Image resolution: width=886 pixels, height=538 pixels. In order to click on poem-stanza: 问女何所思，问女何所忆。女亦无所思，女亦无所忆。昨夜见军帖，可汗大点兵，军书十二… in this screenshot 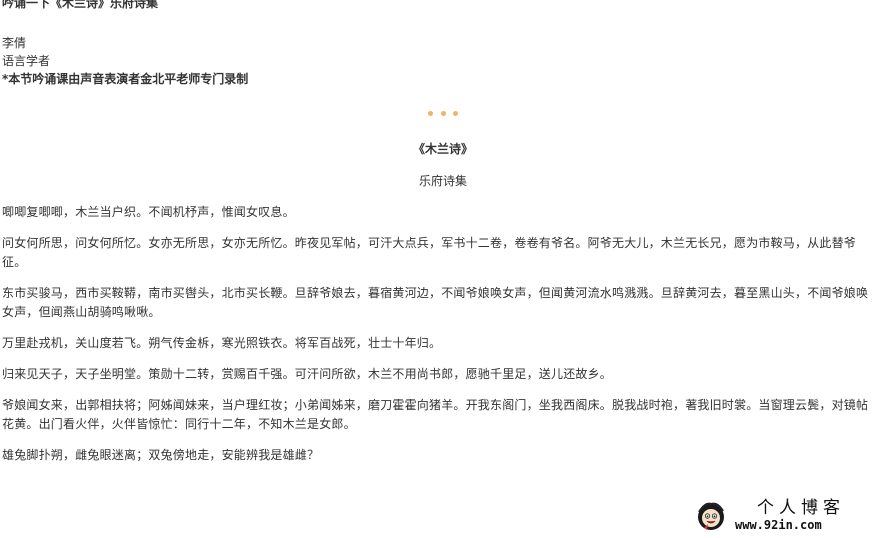, I will do `click(429, 252)`.